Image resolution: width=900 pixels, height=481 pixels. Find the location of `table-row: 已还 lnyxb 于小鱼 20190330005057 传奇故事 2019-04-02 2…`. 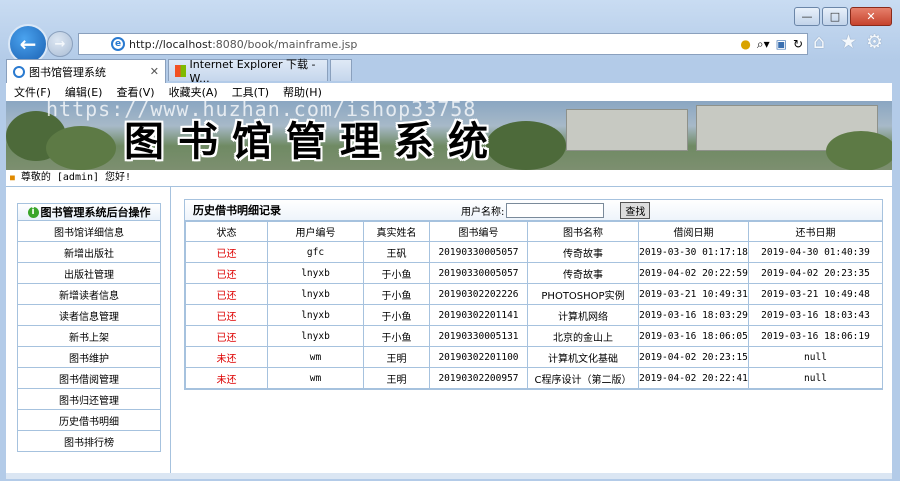

table-row: 已还 lnyxb 于小鱼 20190330005057 传奇故事 2019-04-02 2… is located at coordinates (534, 273).